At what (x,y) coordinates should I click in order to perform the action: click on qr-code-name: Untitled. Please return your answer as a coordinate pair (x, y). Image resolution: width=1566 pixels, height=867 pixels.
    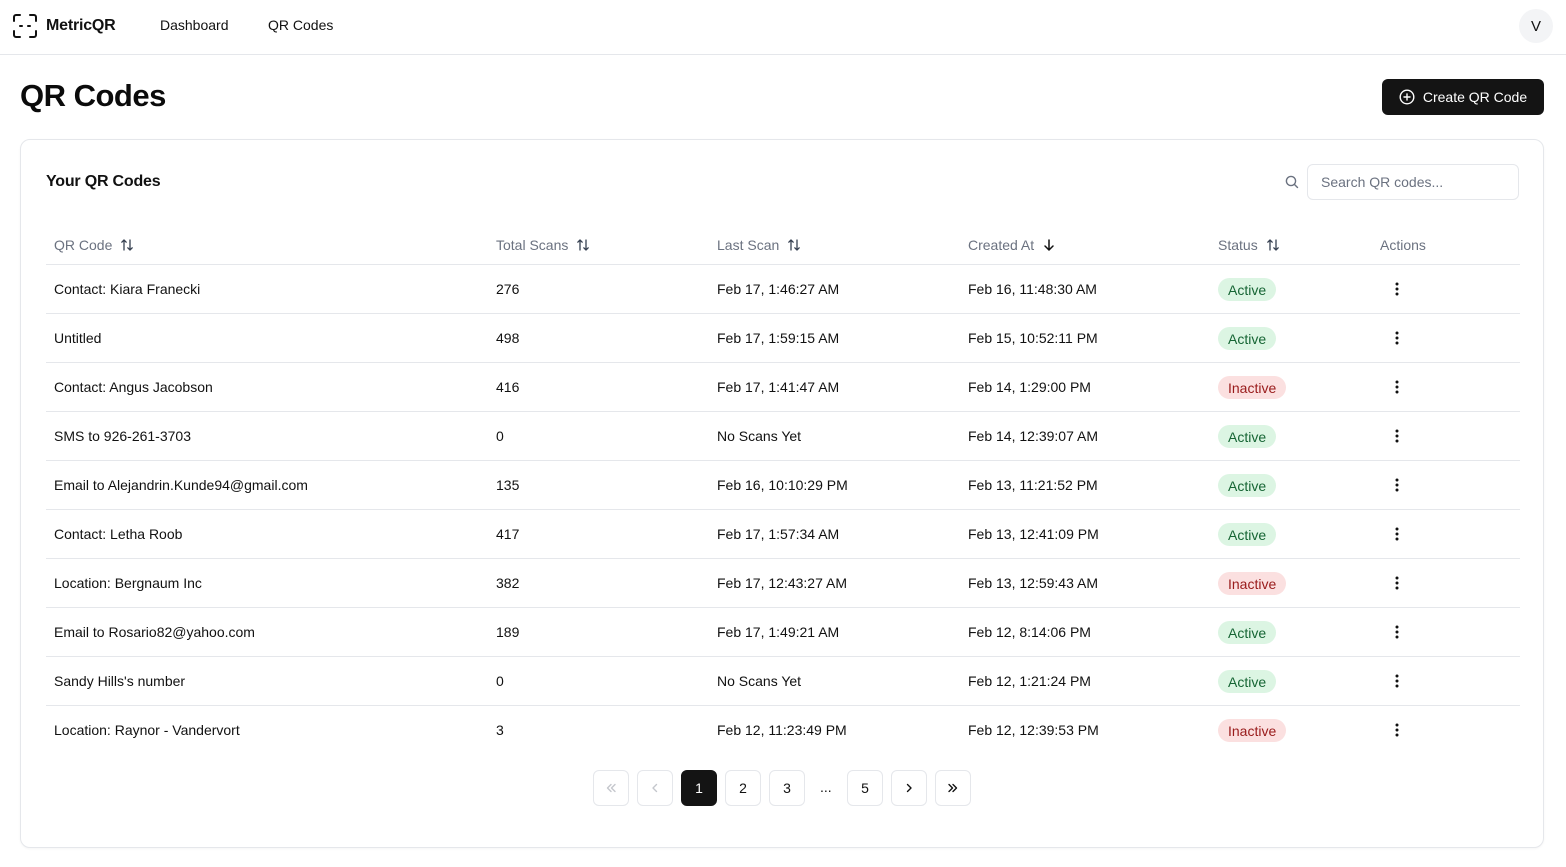
    Looking at the image, I should click on (77, 338).